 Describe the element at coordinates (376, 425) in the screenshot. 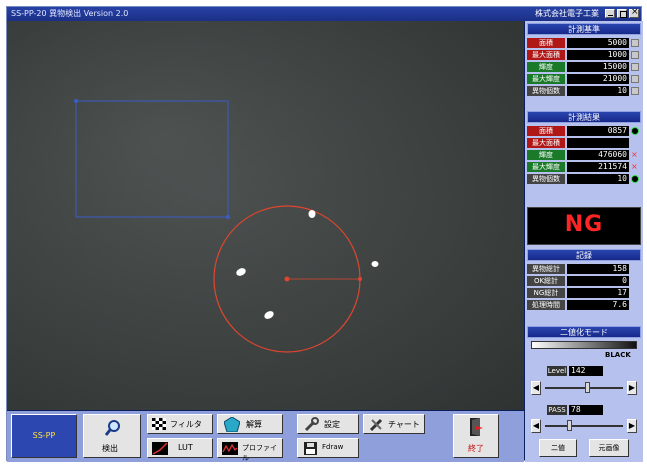

I see `tools-icon` at that location.